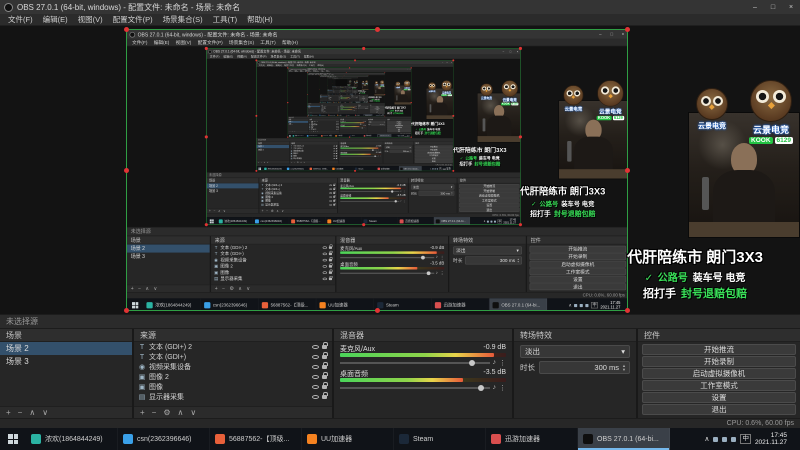 This screenshot has height=450, width=800. What do you see at coordinates (719, 361) in the screenshot?
I see `start-recording-button: 开始录制` at bounding box center [719, 361].